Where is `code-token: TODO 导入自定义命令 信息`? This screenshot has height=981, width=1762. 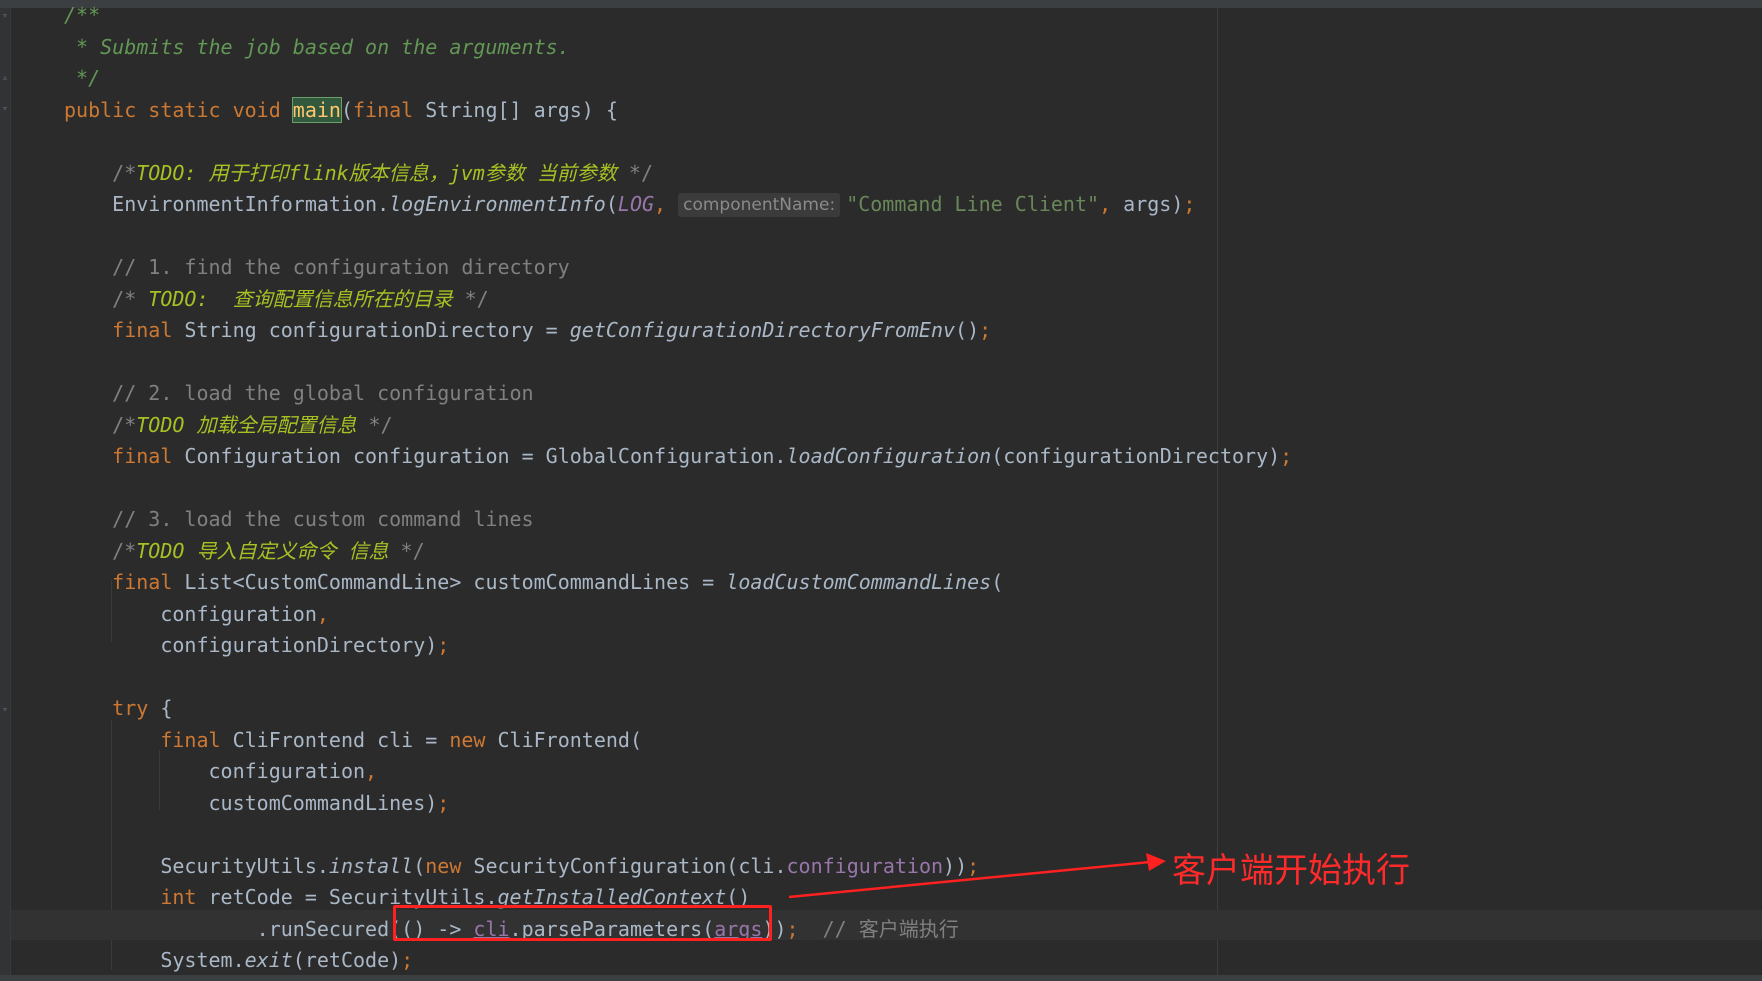
code-token: TODO 导入自定义命令 信息 is located at coordinates (262, 550).